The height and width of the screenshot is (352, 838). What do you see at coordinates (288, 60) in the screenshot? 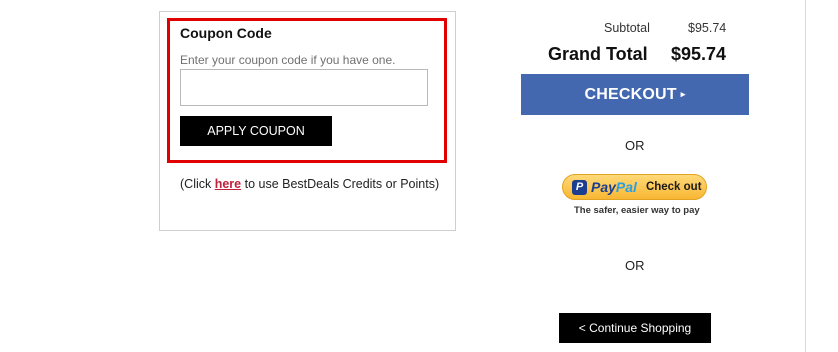
I see `coupon-hint: Enter your coupon code if you have one.` at bounding box center [288, 60].